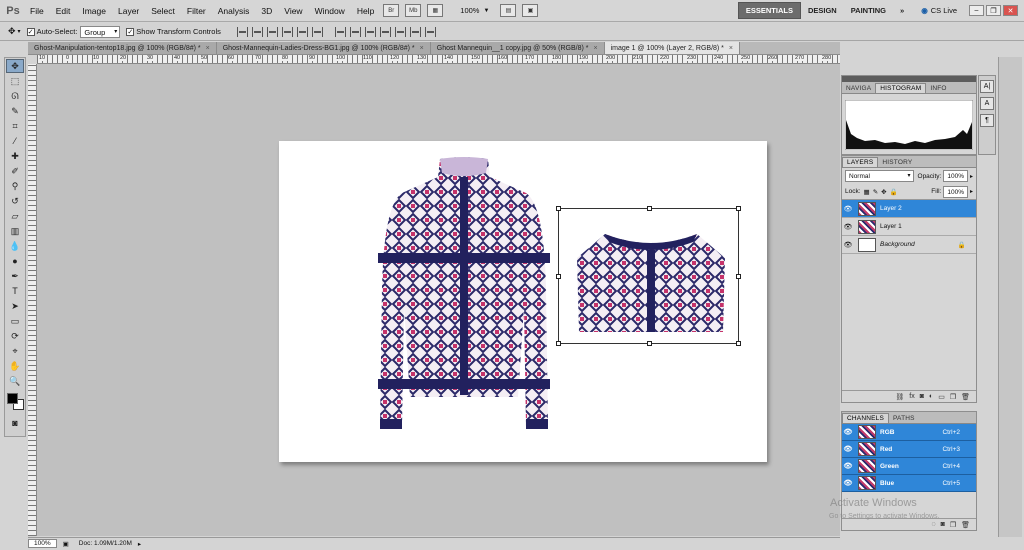 Image resolution: width=1024 pixels, height=550 pixels. What do you see at coordinates (904, 418) in the screenshot?
I see `tab-paths: PATHS` at bounding box center [904, 418].